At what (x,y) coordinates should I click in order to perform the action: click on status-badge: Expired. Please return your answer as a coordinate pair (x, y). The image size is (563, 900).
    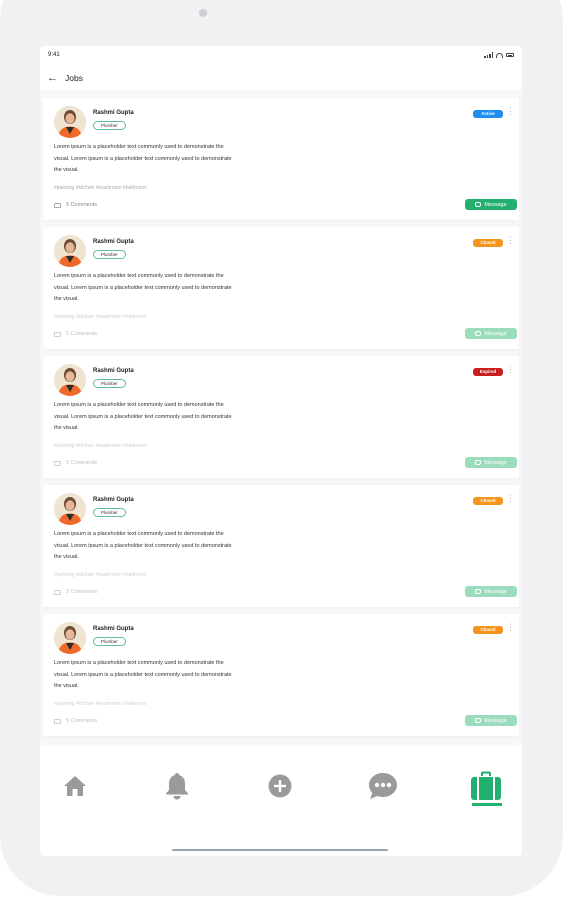
    Looking at the image, I should click on (488, 372).